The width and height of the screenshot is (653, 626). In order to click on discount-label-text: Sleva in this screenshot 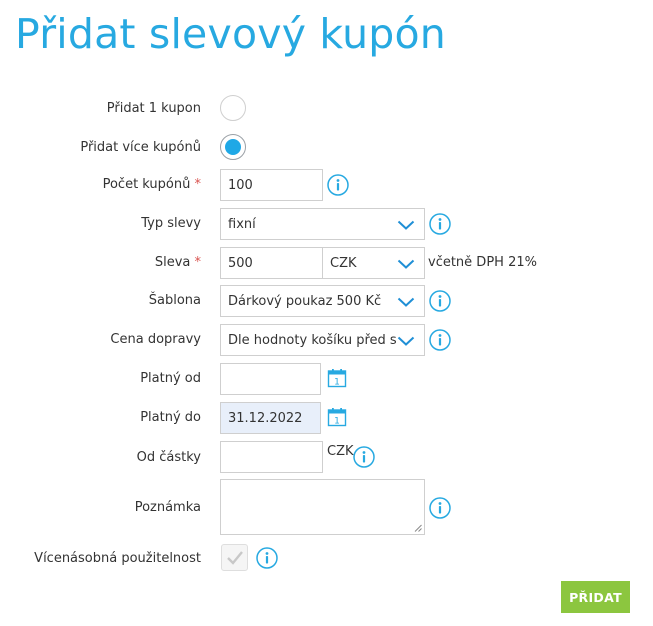, I will do `click(172, 262)`.